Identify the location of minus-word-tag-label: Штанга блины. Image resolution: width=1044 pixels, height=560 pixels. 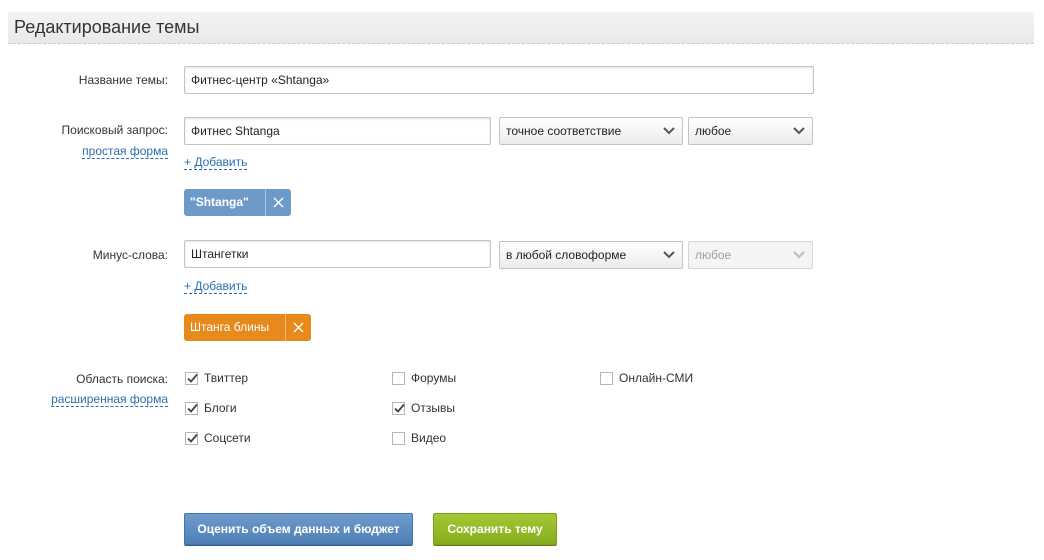
(230, 327).